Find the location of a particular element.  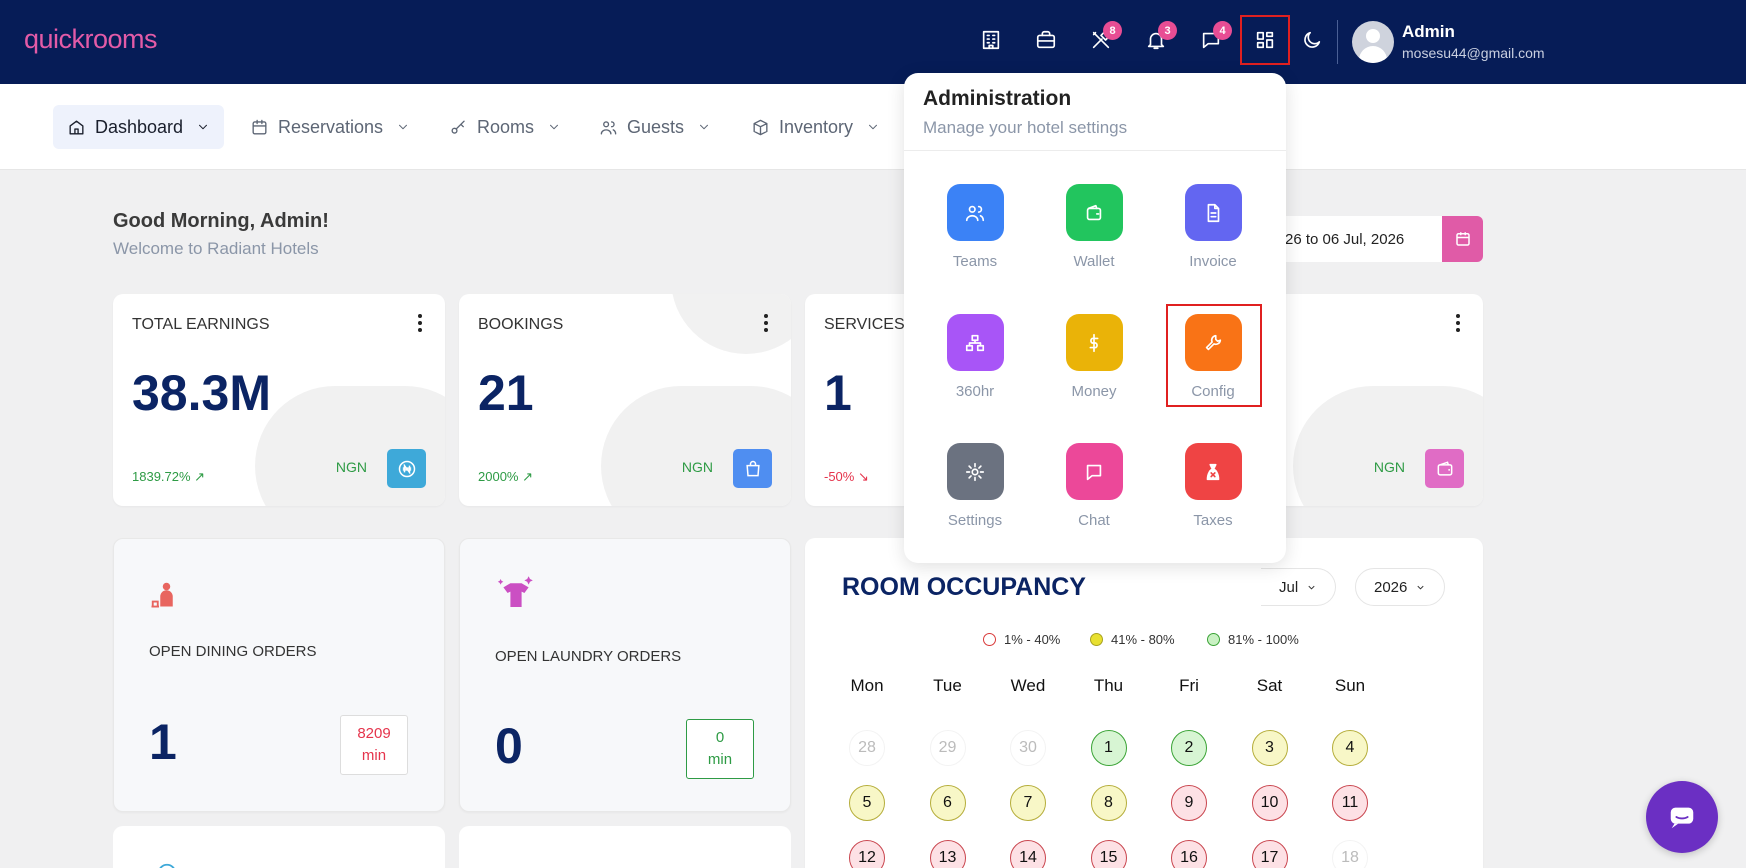

calendar-day: 15 is located at coordinates (1108, 854).